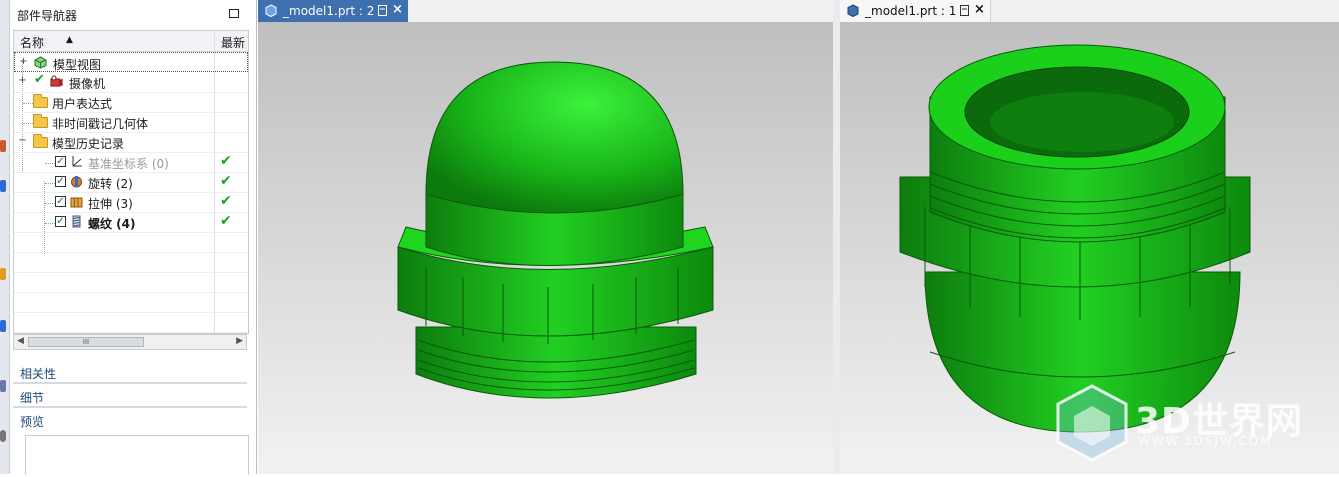  Describe the element at coordinates (239, 341) in the screenshot. I see `scroll-right-icon: ▶` at that location.